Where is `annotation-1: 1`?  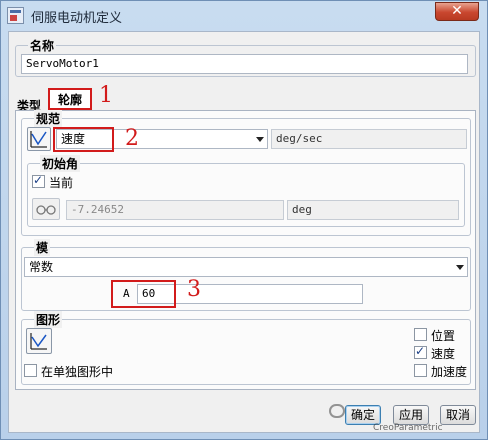 annotation-1: 1 is located at coordinates (106, 95).